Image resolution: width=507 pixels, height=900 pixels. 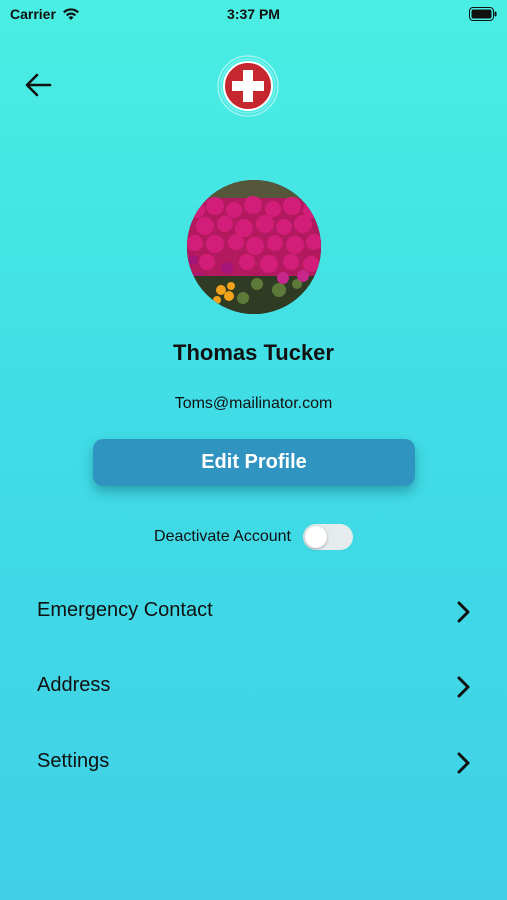 What do you see at coordinates (253, 612) in the screenshot?
I see `menu-item-emergency-contact: Emergency Contact` at bounding box center [253, 612].